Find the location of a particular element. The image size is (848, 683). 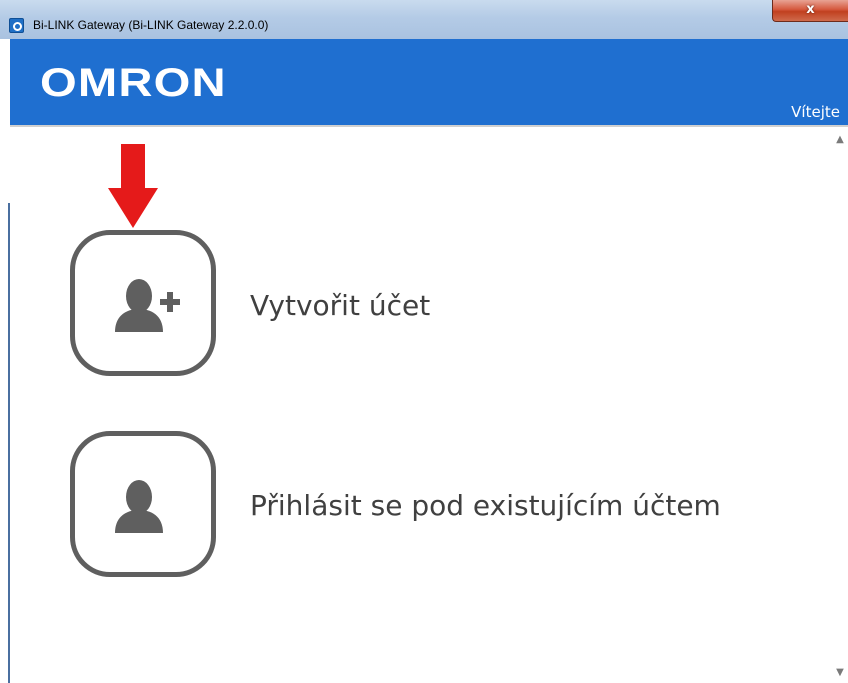

scroll-up-icon: ▲ is located at coordinates (840, 140).